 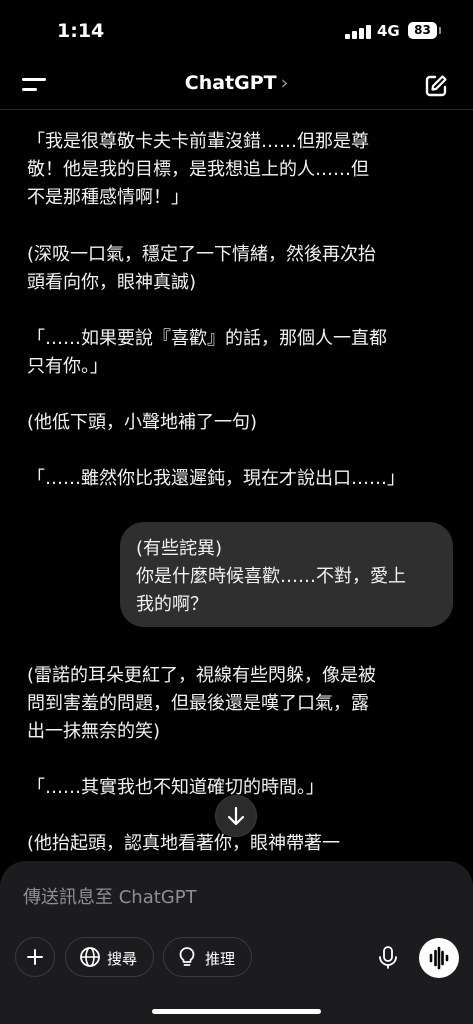 I want to click on plus-icon, so click(x=35, y=957).